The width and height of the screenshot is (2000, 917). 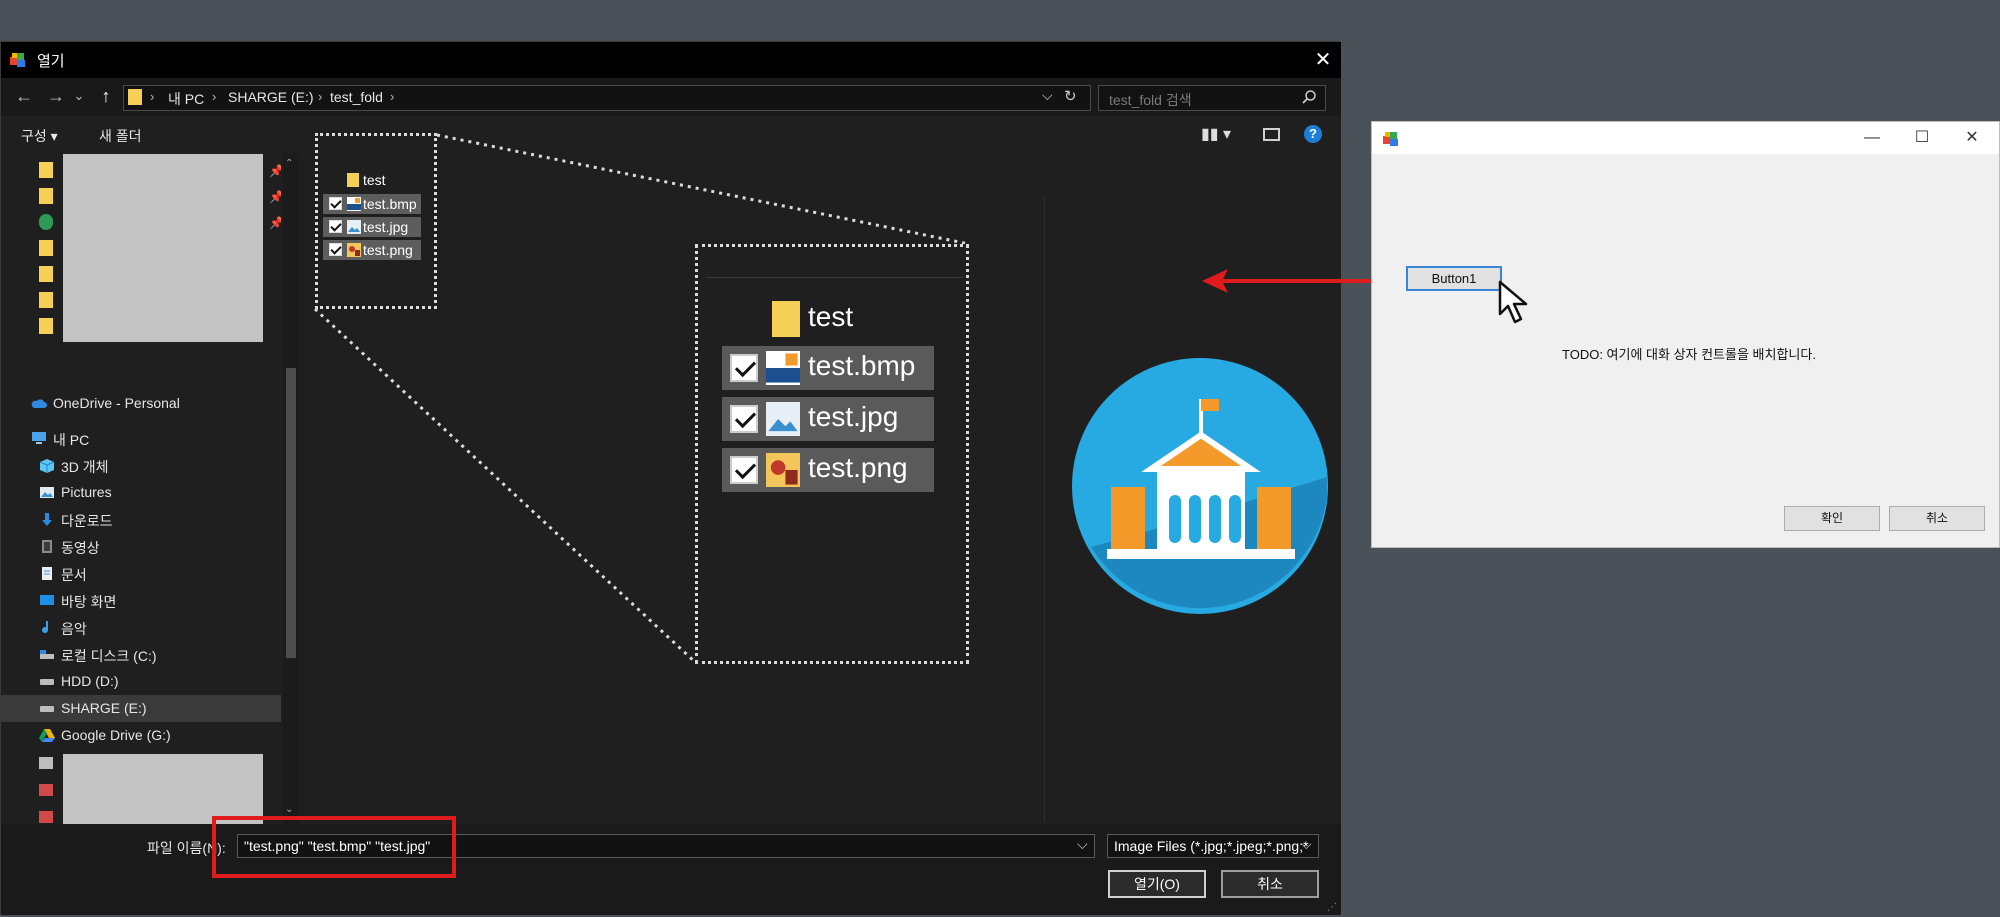 What do you see at coordinates (1299, 281) in the screenshot?
I see `annotation-arrow` at bounding box center [1299, 281].